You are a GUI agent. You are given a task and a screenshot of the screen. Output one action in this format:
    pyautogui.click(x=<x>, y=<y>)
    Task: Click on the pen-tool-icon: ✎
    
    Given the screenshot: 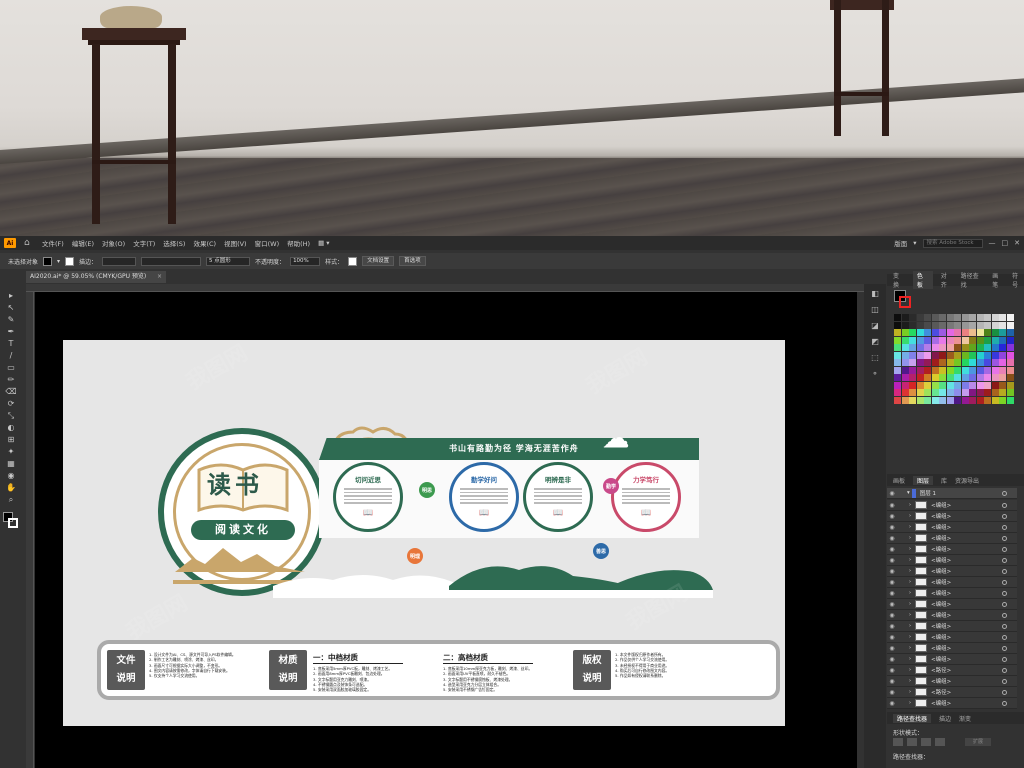 What is the action you would take?
    pyautogui.click(x=11, y=319)
    